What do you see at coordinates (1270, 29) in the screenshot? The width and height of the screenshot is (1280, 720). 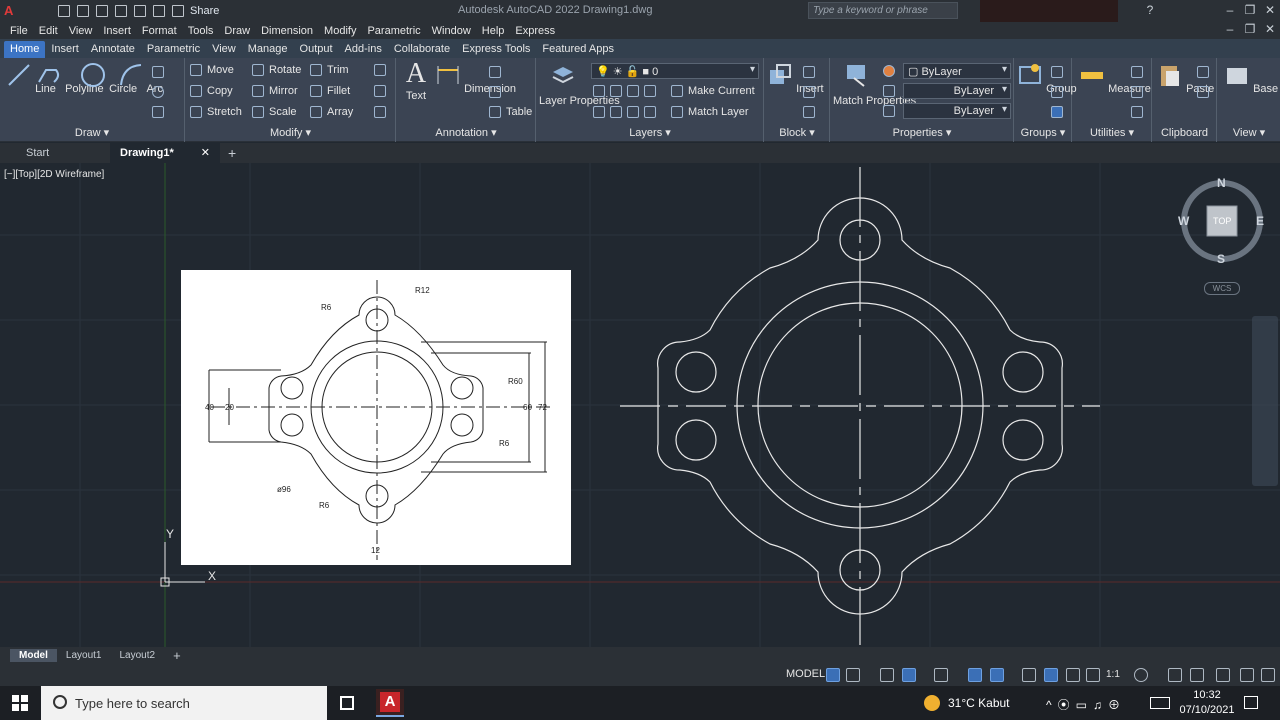 I see `doc-close-icon: ✕` at bounding box center [1270, 29].